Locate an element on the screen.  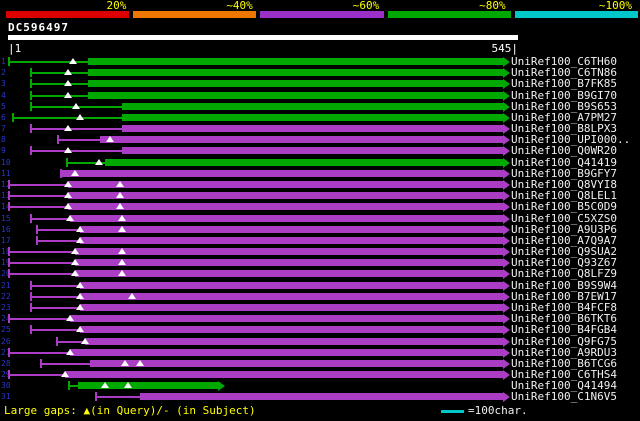
scale-label: ~80% is located at coordinates (492, 6).